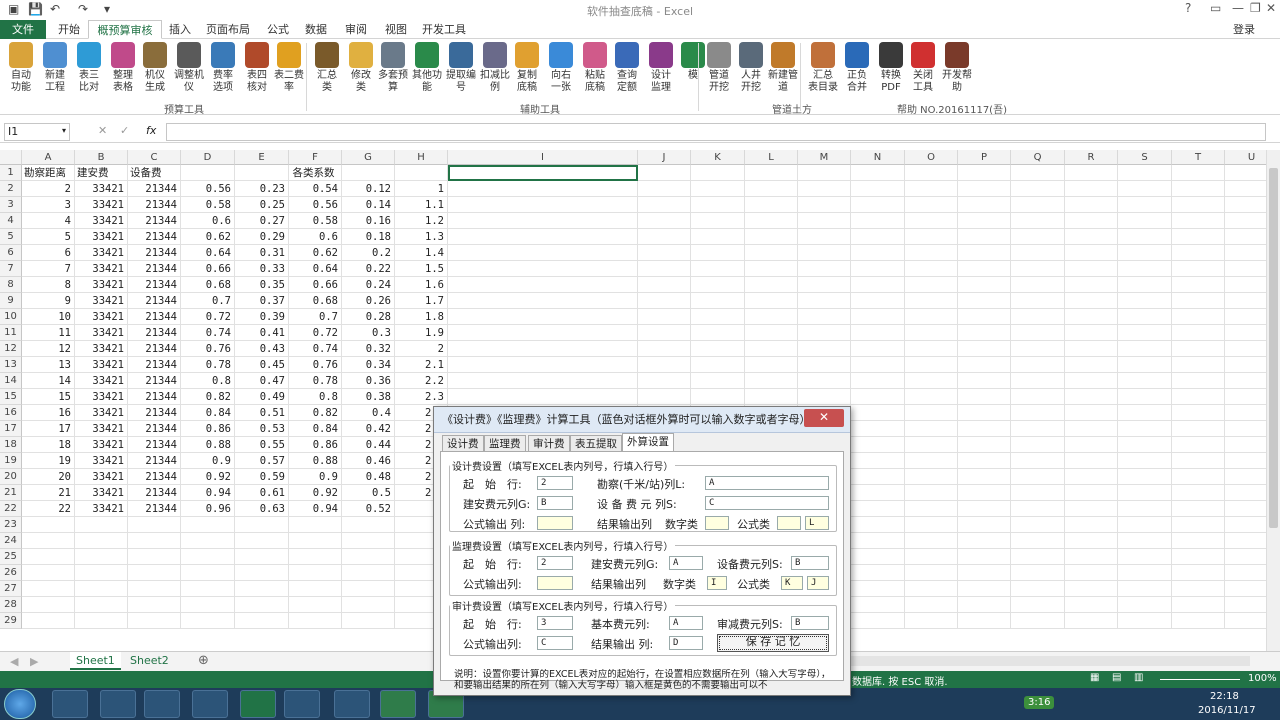 The height and width of the screenshot is (720, 1280). What do you see at coordinates (771, 317) in the screenshot?
I see `cell-L10` at bounding box center [771, 317].